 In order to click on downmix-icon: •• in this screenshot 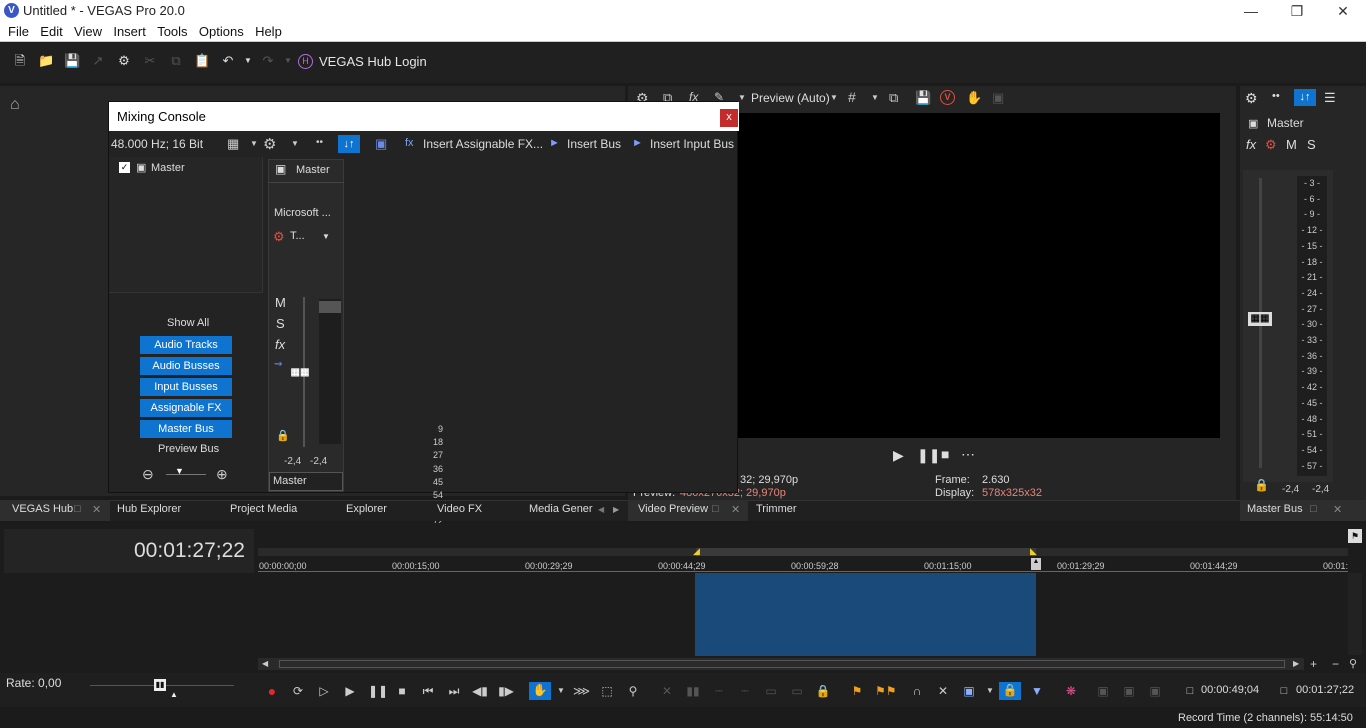, I will do `click(1276, 96)`.